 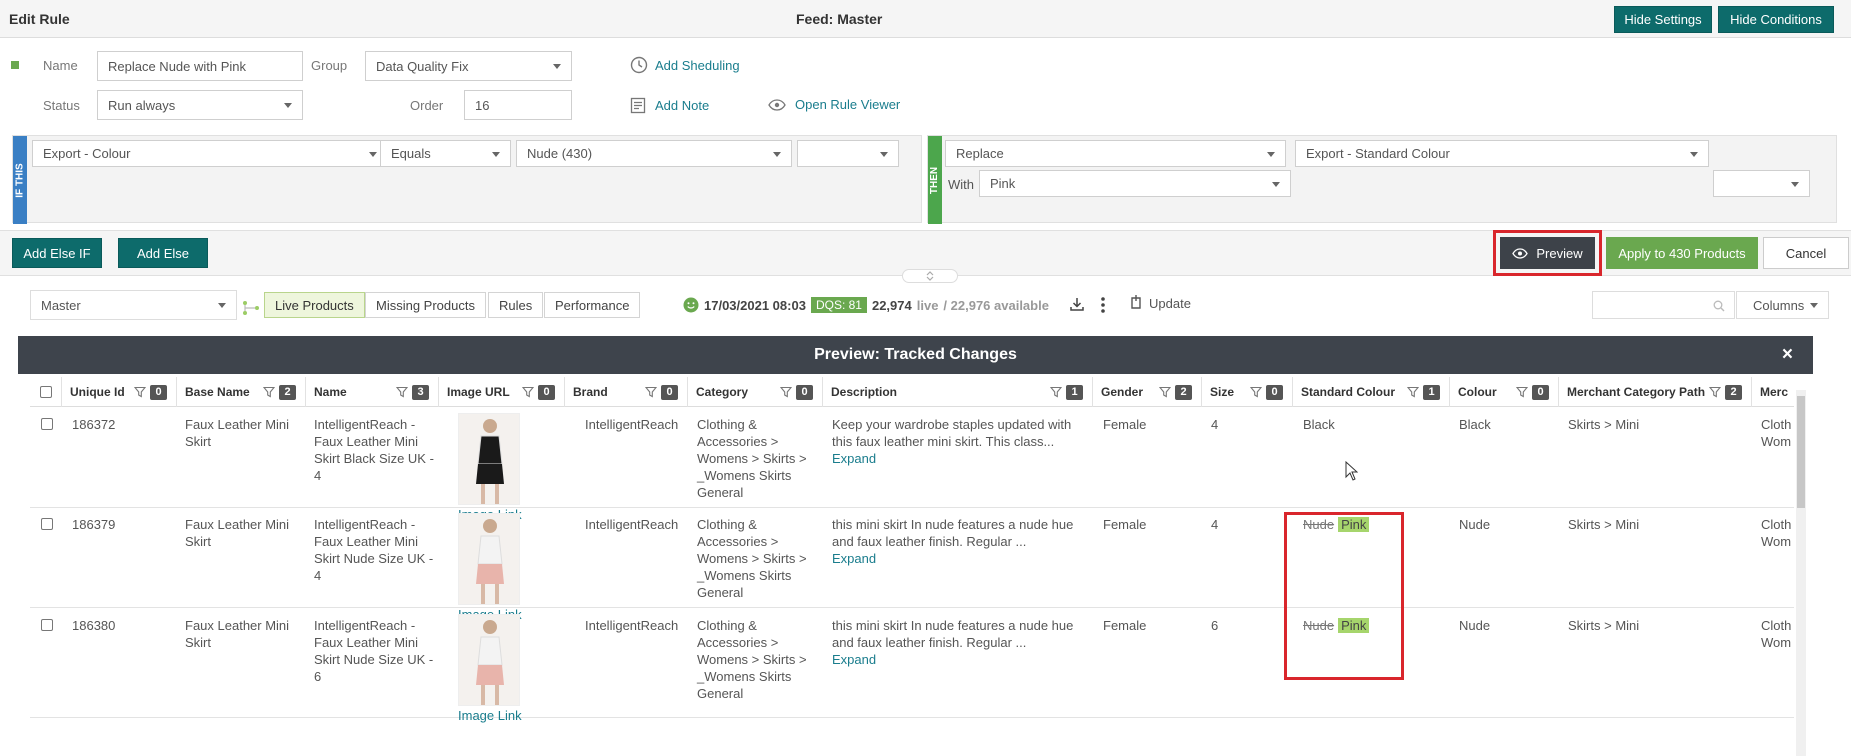 I want to click on column-header-6: Description 1, so click(x=958, y=392).